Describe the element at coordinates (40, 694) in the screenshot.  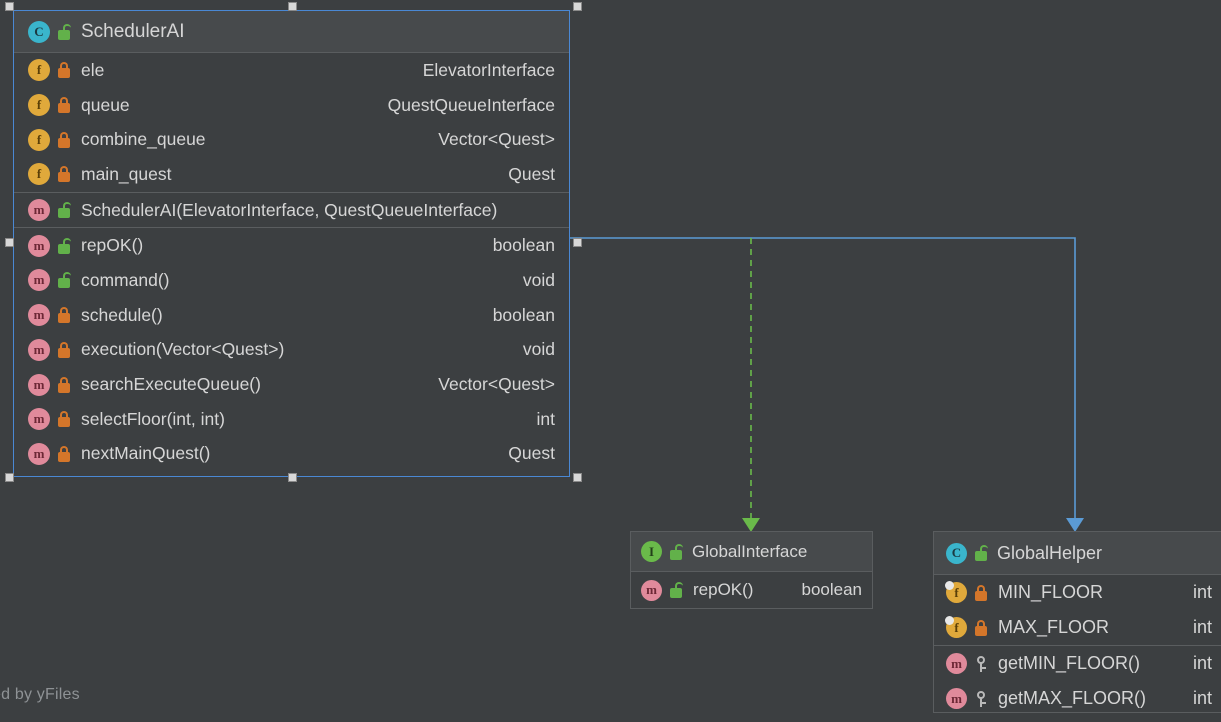
I see `yfiles-watermark: ed by yFiles` at that location.